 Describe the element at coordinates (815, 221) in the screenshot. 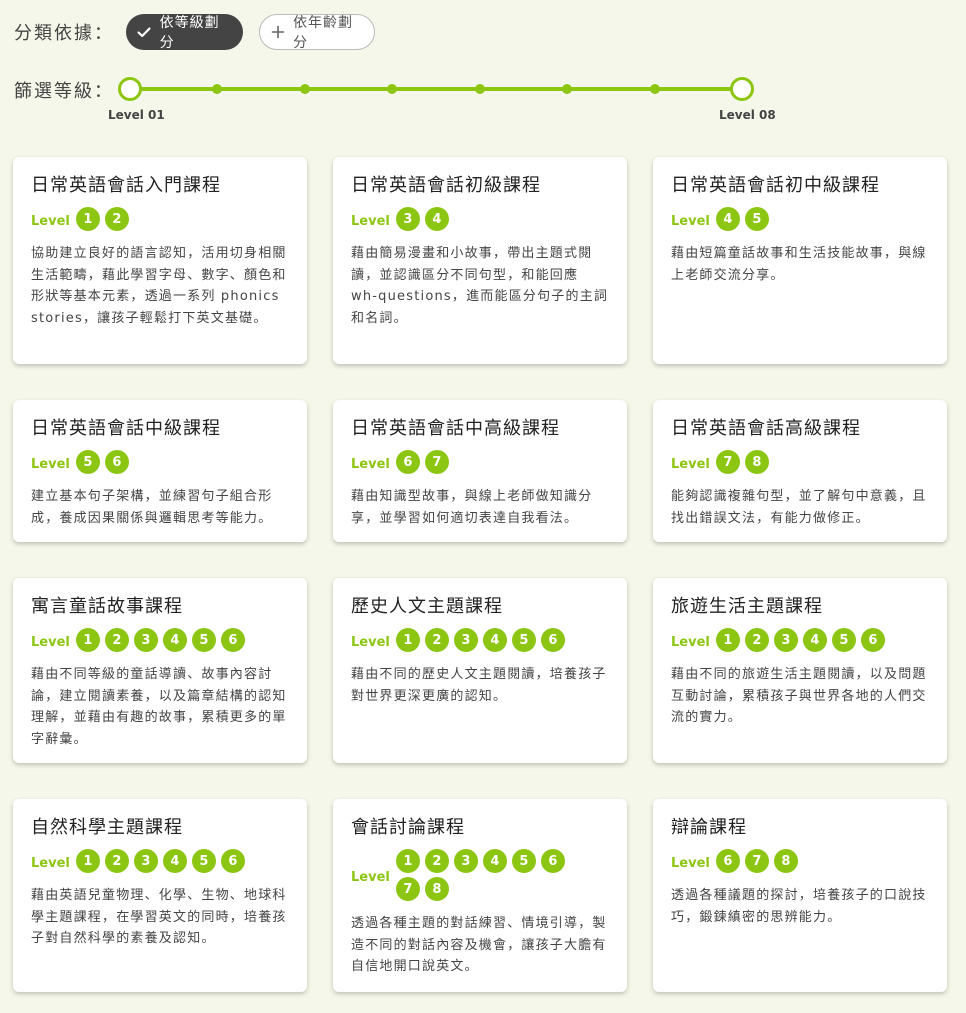

I see `level-badges: 45` at that location.